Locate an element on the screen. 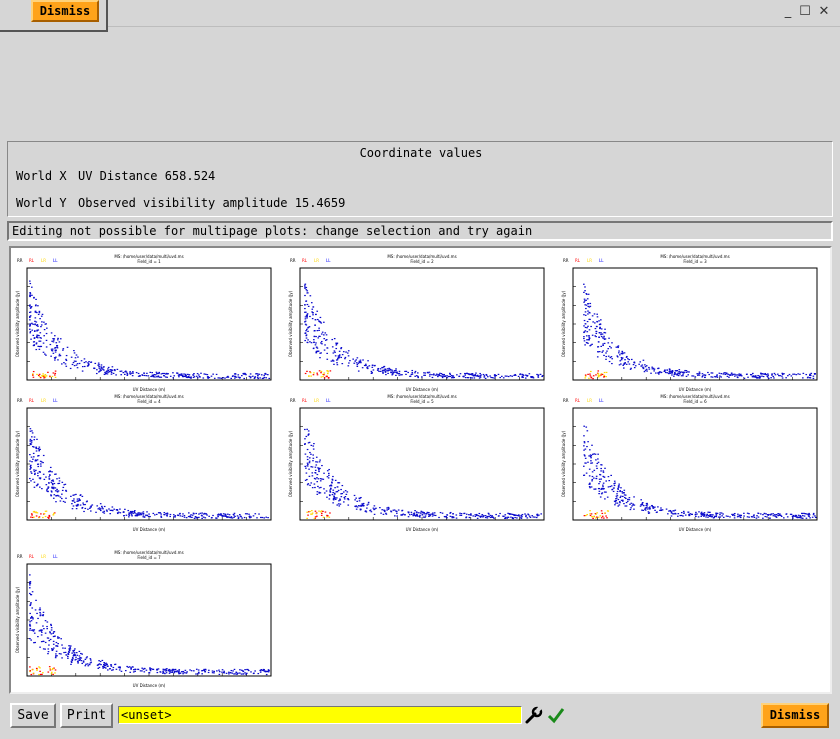 The width and height of the screenshot is (840, 739). window-titlebar is located at coordinates (420, 13).